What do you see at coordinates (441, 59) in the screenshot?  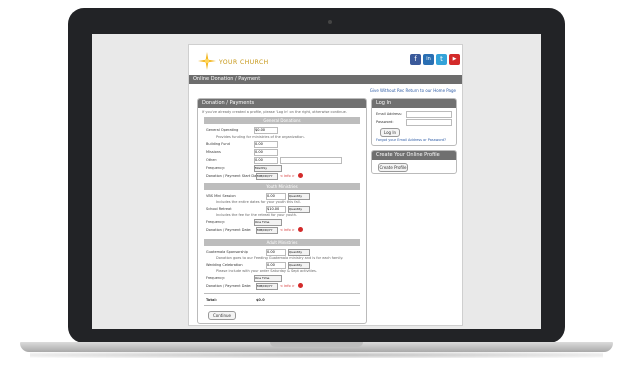 I see `twitter-icon: t` at bounding box center [441, 59].